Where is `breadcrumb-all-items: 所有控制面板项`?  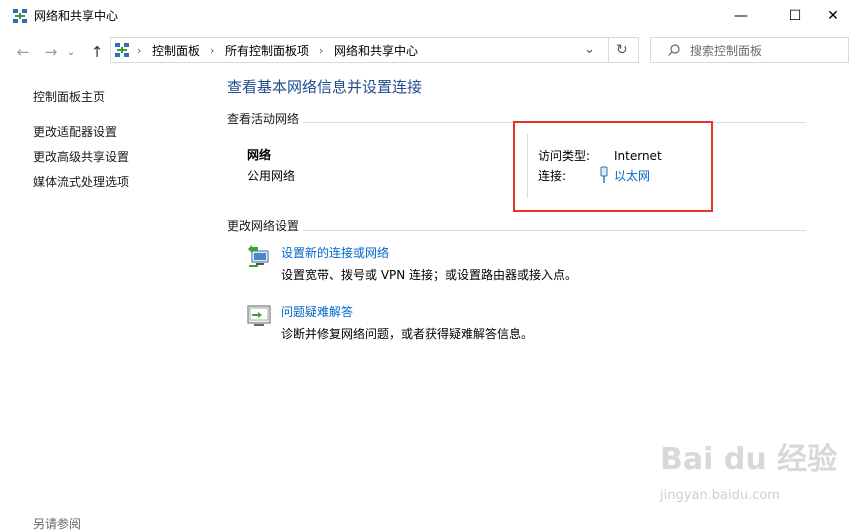 breadcrumb-all-items: 所有控制面板项 is located at coordinates (267, 51).